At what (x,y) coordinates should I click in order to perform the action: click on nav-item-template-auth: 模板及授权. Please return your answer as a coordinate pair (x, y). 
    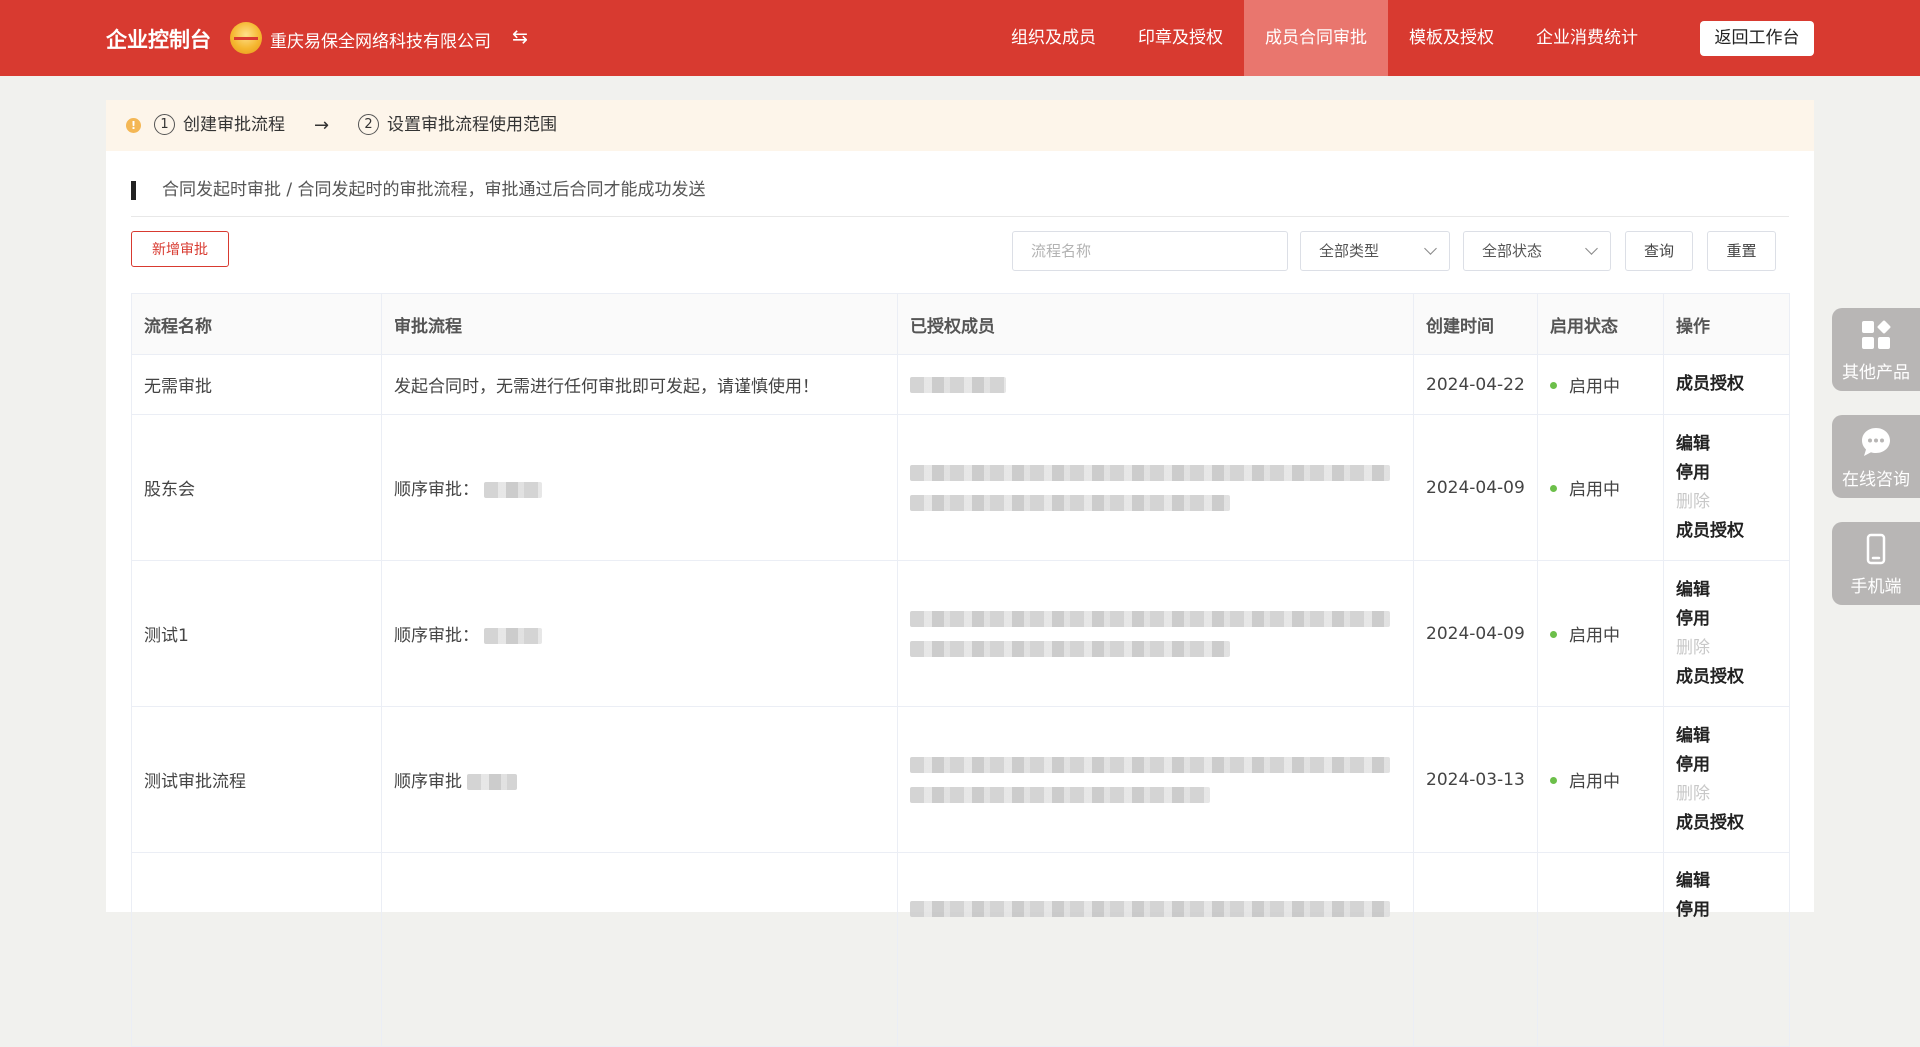
    Looking at the image, I should click on (1451, 38).